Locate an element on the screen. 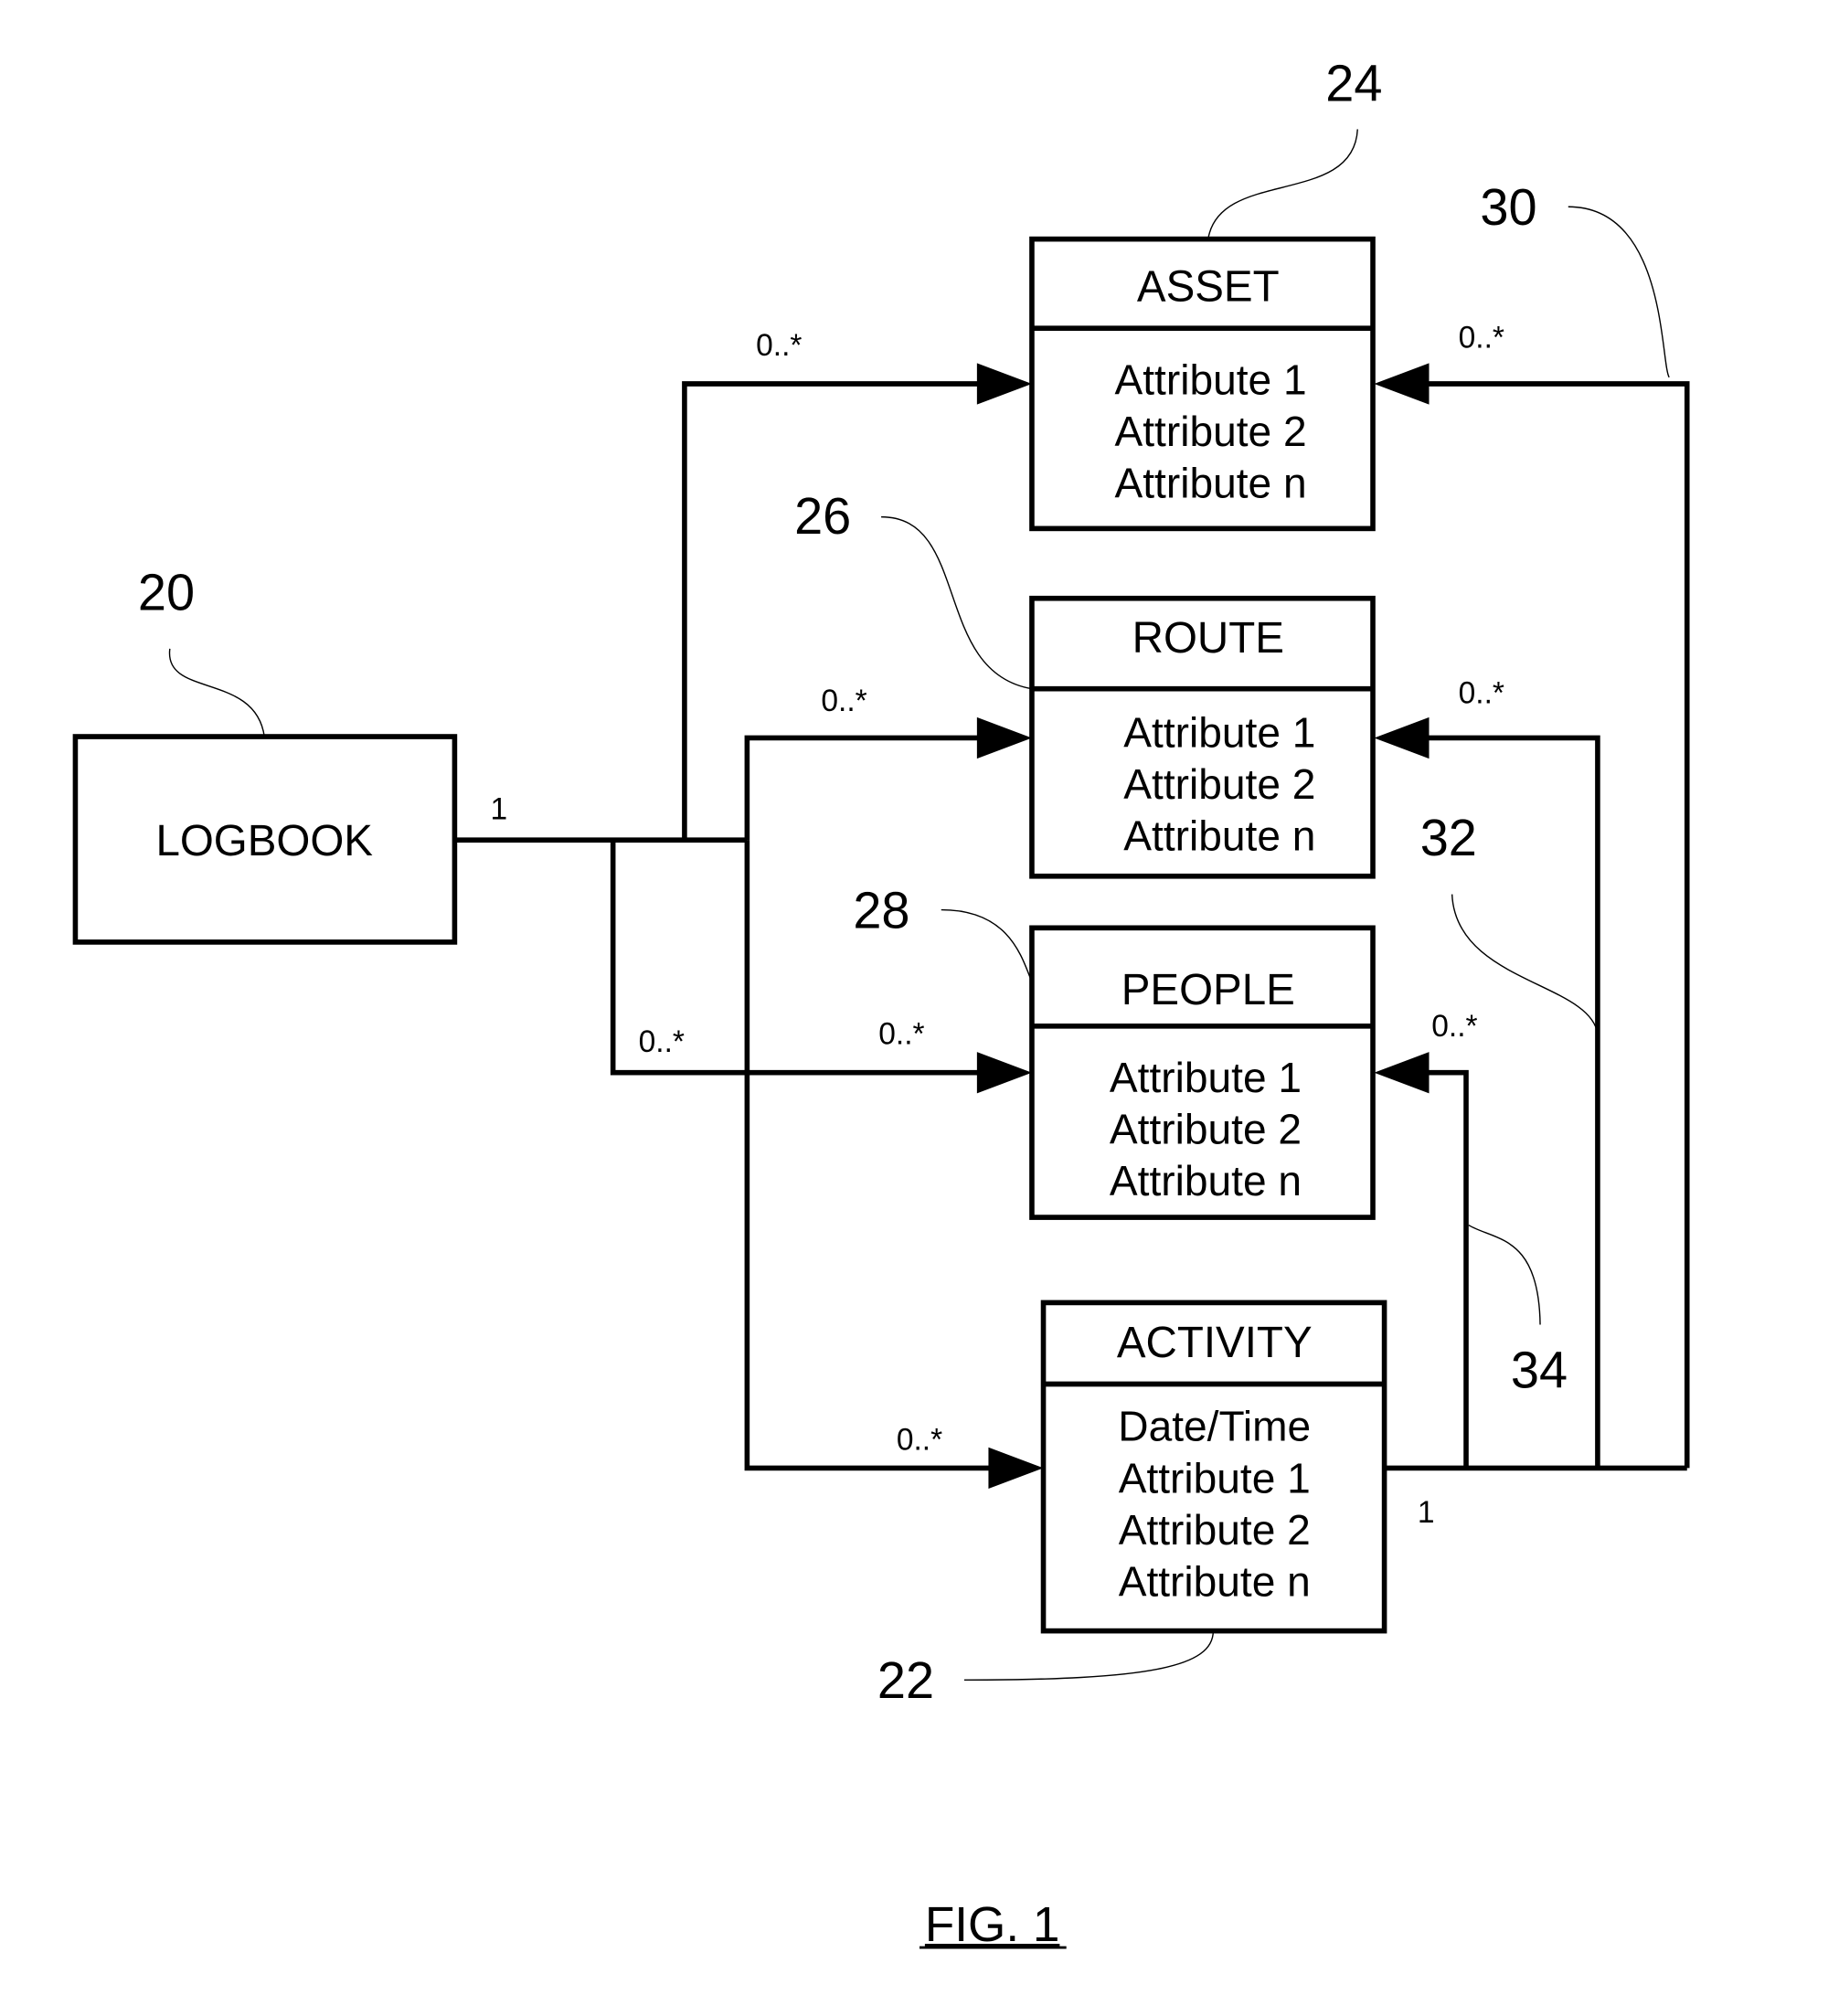  multiplicity-logbook-activity: 0..* is located at coordinates (919, 1440).